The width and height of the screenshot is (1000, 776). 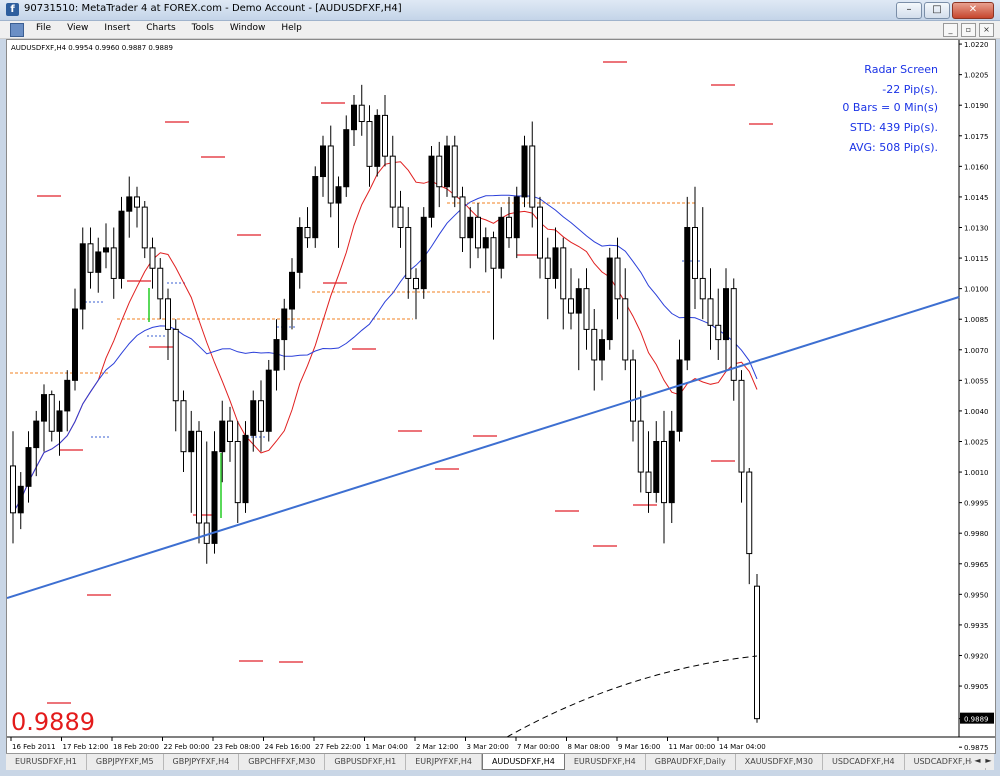 I want to click on chart-tab: EURUSDFXF,H4, so click(x=605, y=762).